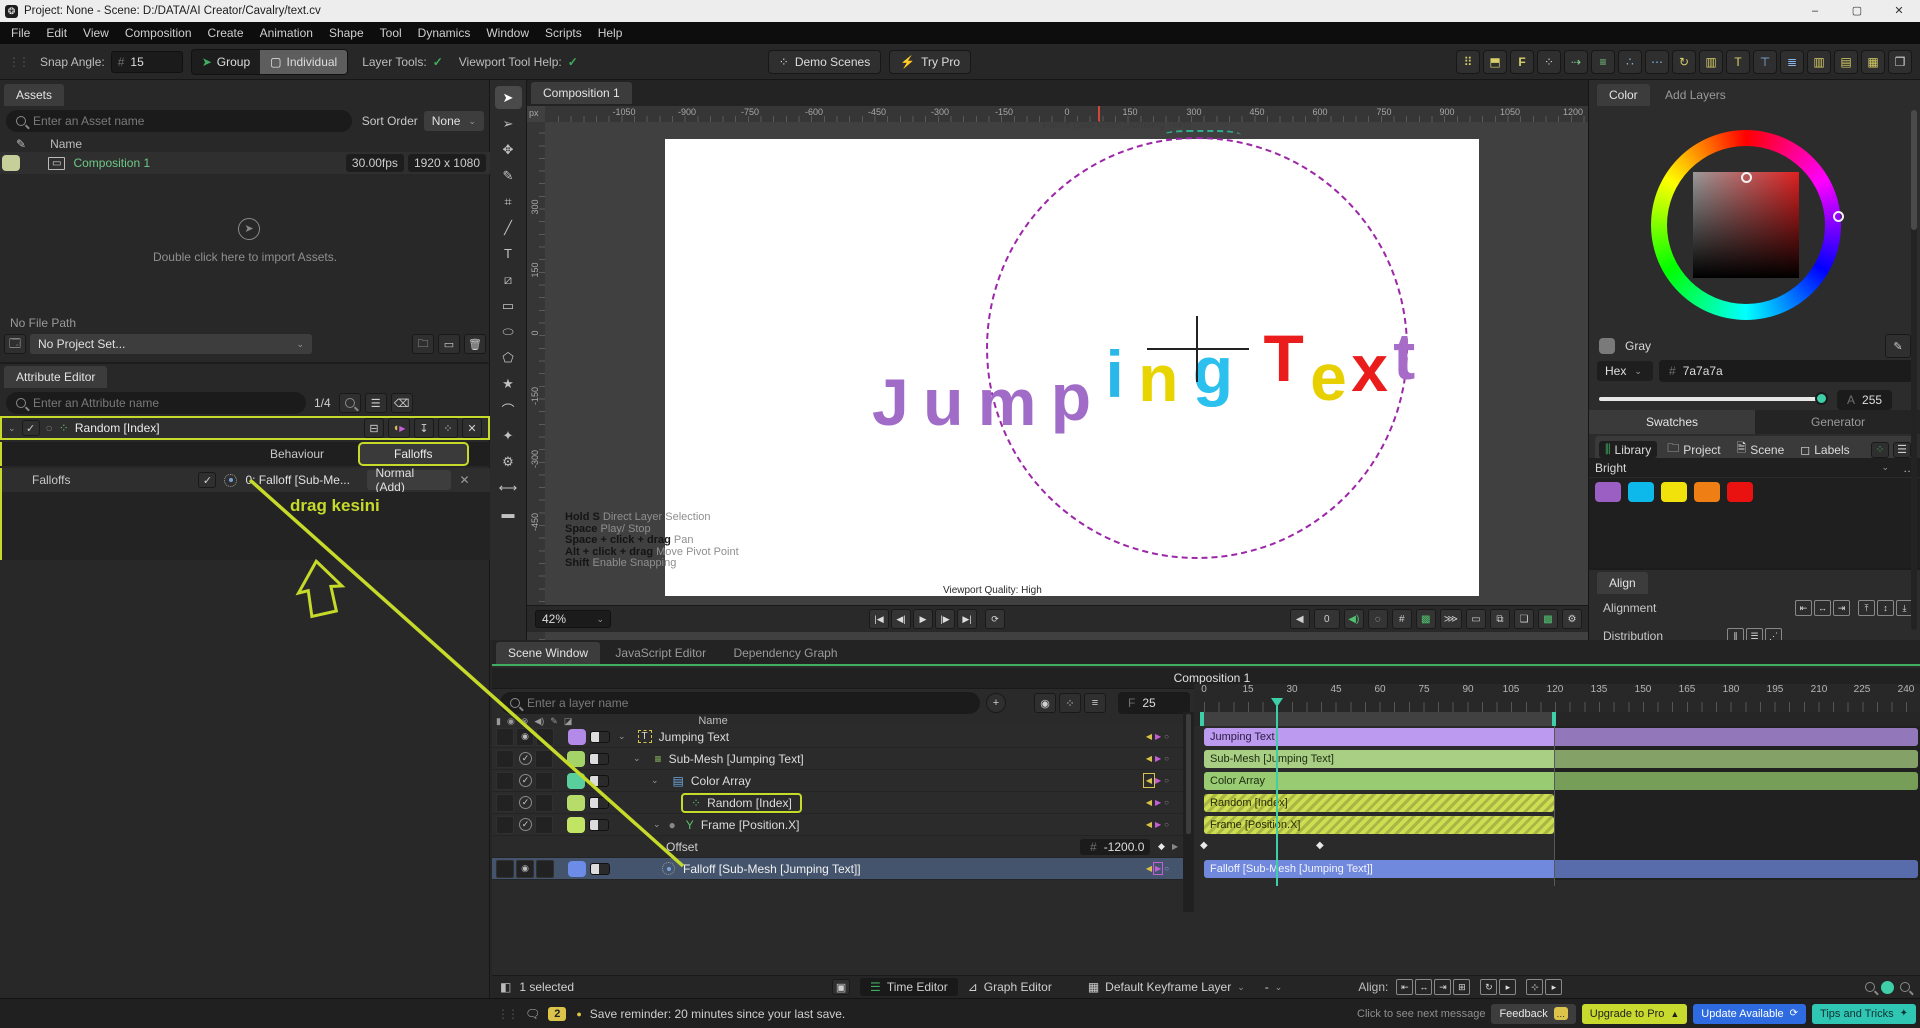  Describe the element at coordinates (1377, 619) in the screenshot. I see `lasso-icon: ◌` at that location.